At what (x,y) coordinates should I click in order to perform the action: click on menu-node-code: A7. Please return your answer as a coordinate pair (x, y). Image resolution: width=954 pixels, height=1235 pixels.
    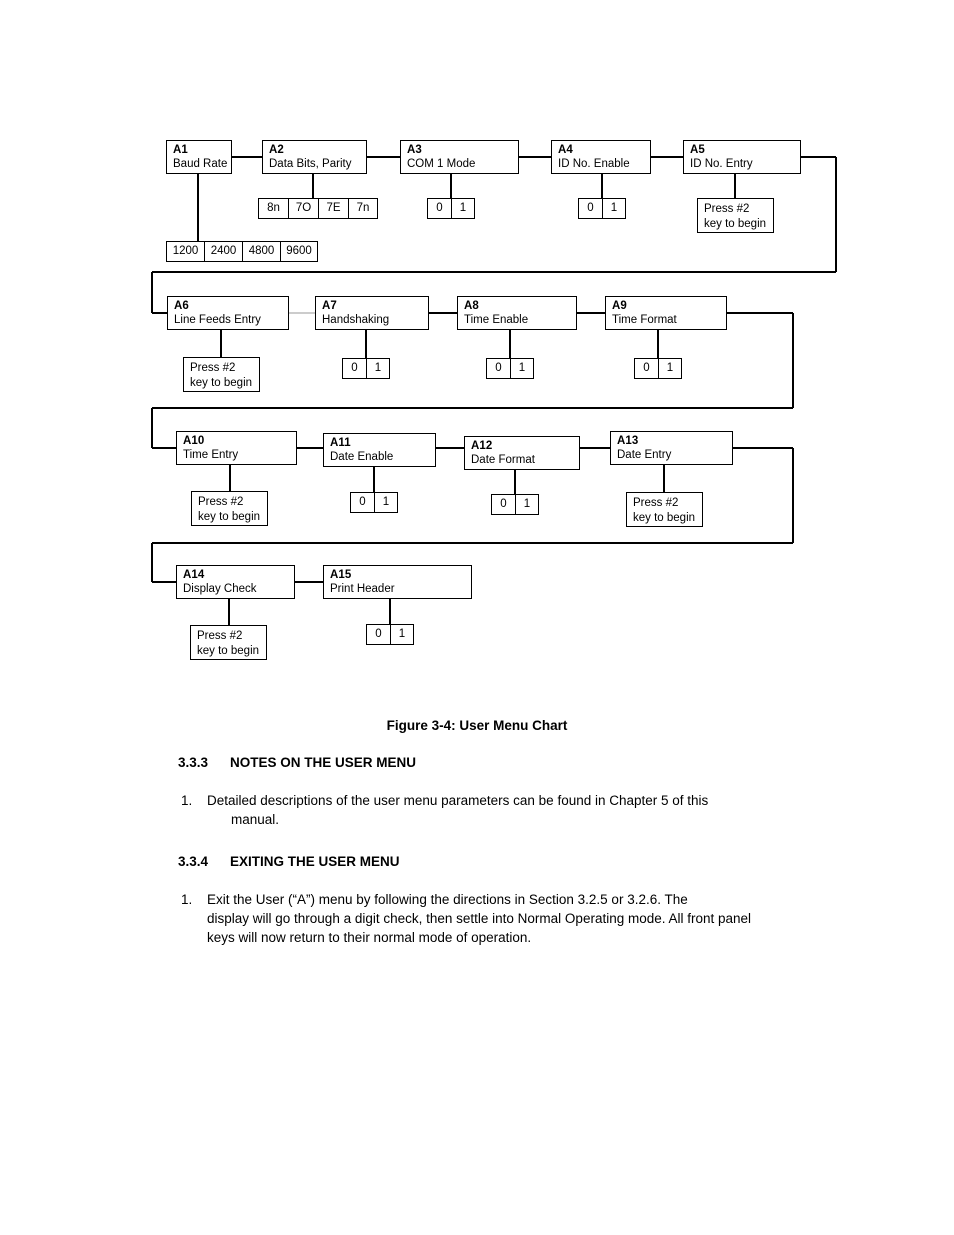
    Looking at the image, I should click on (329, 306).